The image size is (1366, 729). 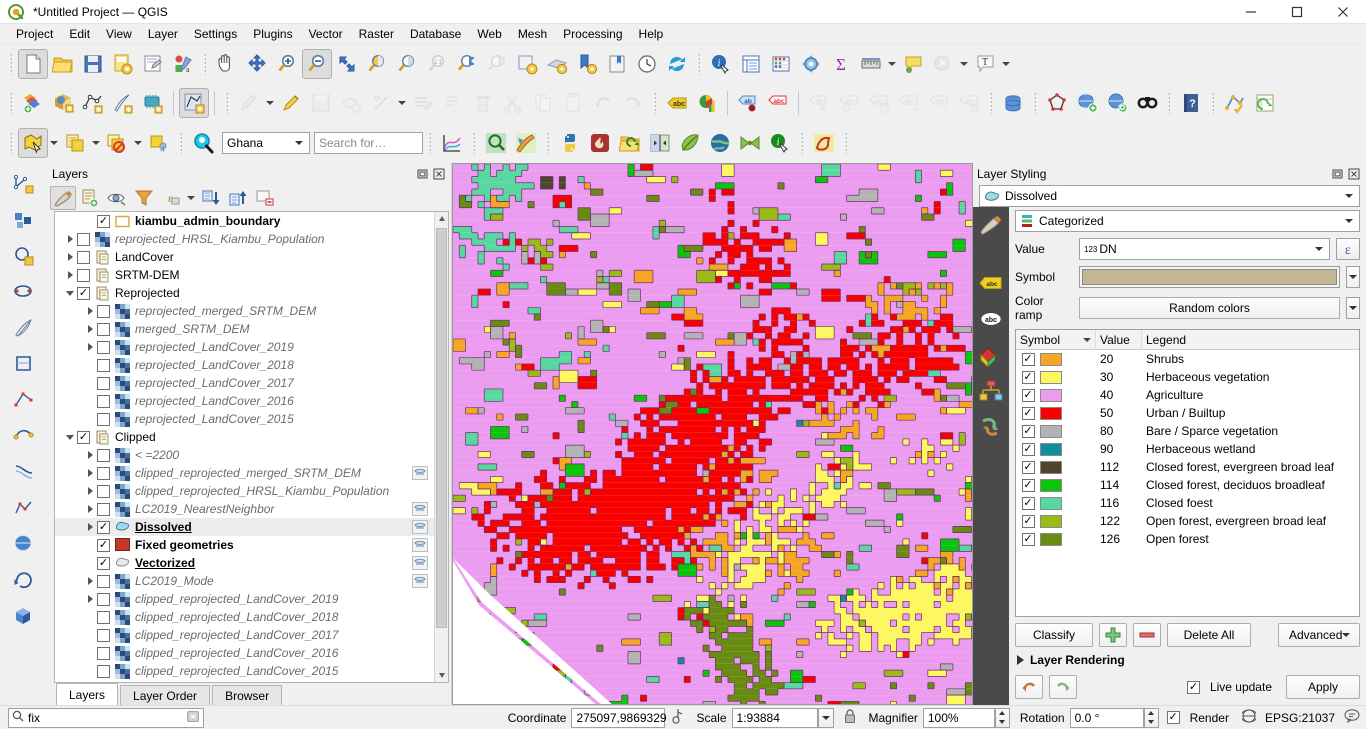 What do you see at coordinates (244, 401) in the screenshot?
I see `layer-tree-item: reprojected_LandCover_2016` at bounding box center [244, 401].